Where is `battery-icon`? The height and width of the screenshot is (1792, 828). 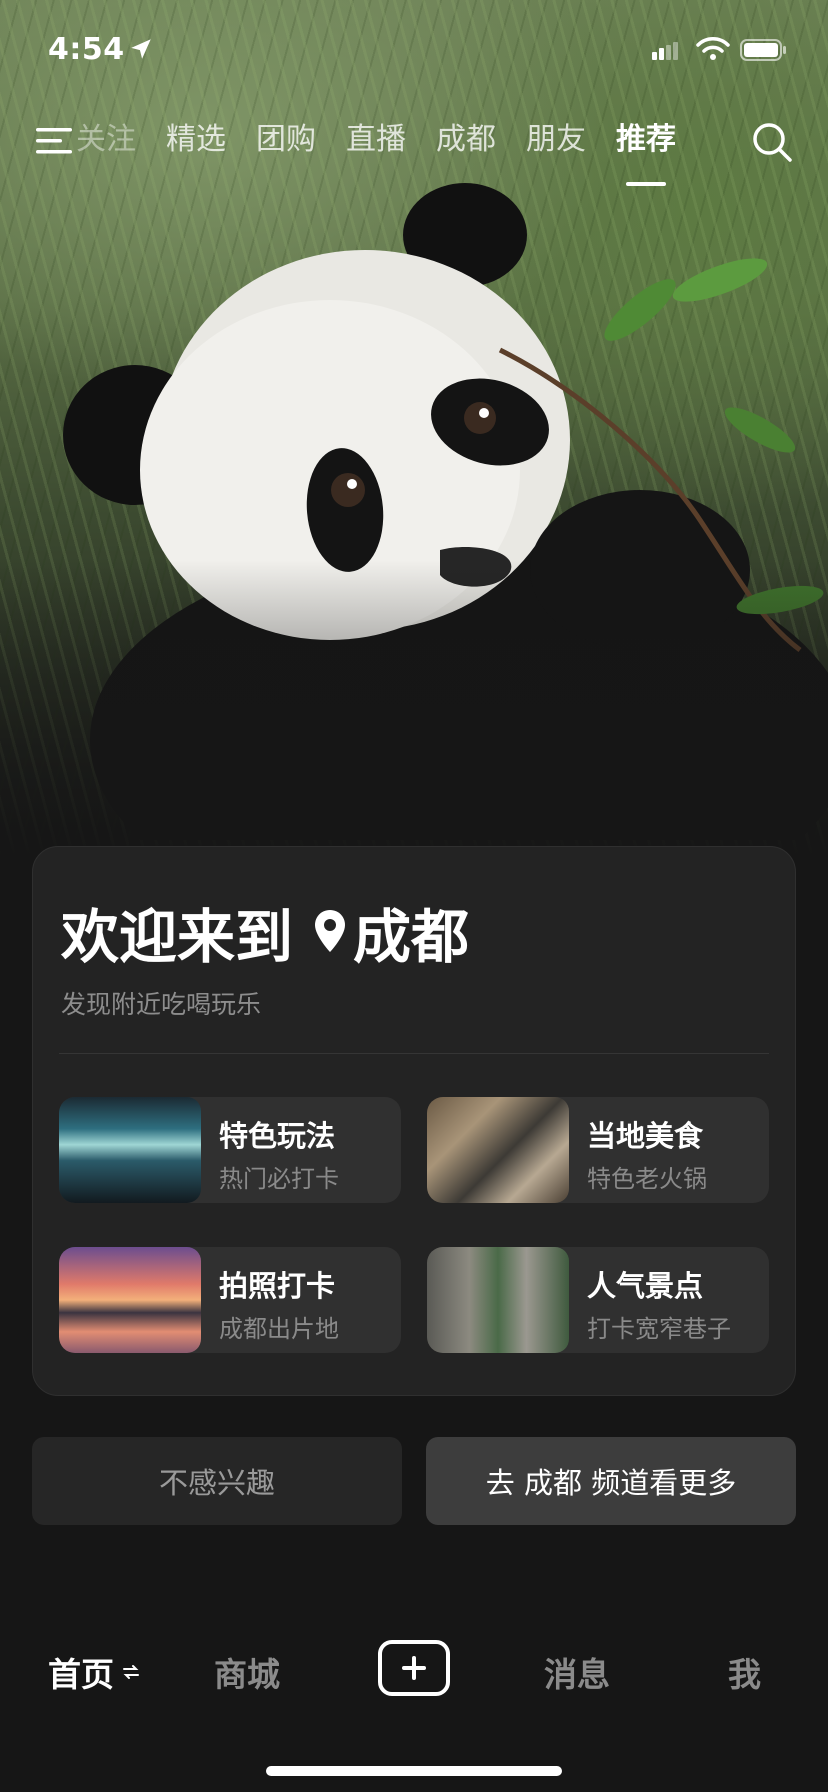
battery-icon is located at coordinates (763, 50).